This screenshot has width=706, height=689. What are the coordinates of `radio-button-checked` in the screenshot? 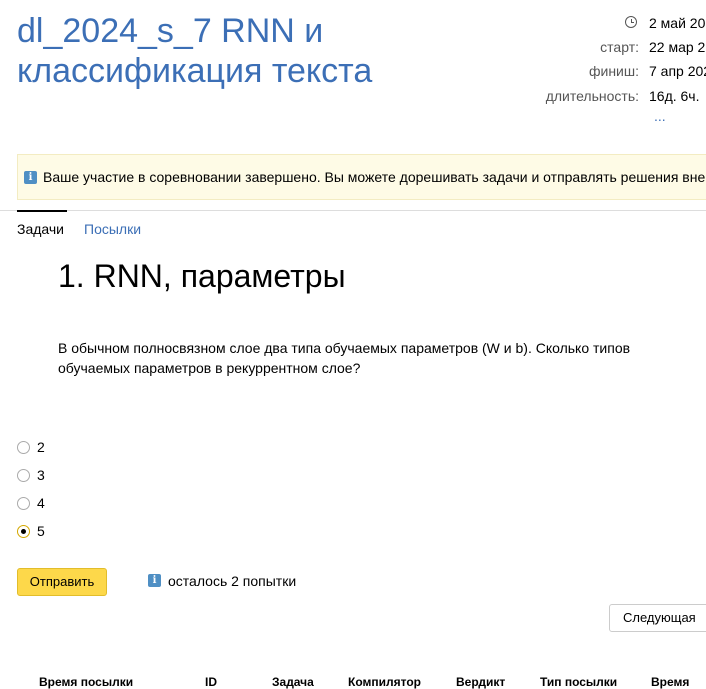 It's located at (23, 531).